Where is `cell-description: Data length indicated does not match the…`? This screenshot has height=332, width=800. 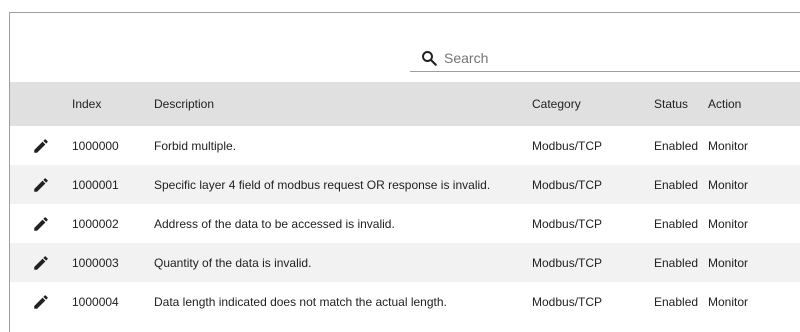 cell-description: Data length indicated does not match the… is located at coordinates (300, 301).